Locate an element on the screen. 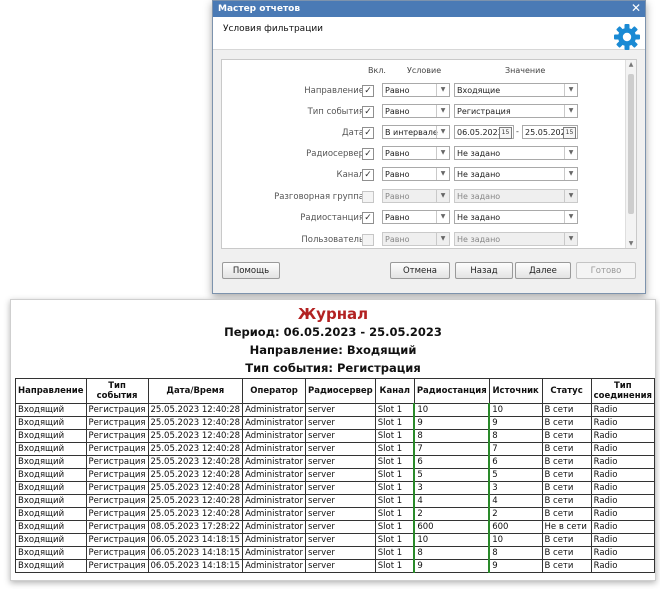 This screenshot has width=660, height=589. next-button: Далее is located at coordinates (543, 270).